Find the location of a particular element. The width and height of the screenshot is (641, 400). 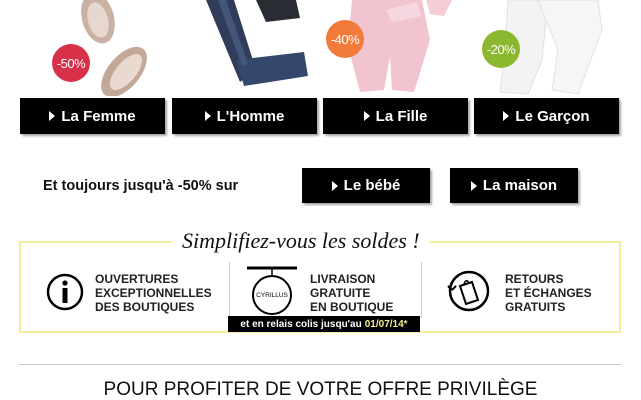

maison-label: La maison is located at coordinates (520, 185).